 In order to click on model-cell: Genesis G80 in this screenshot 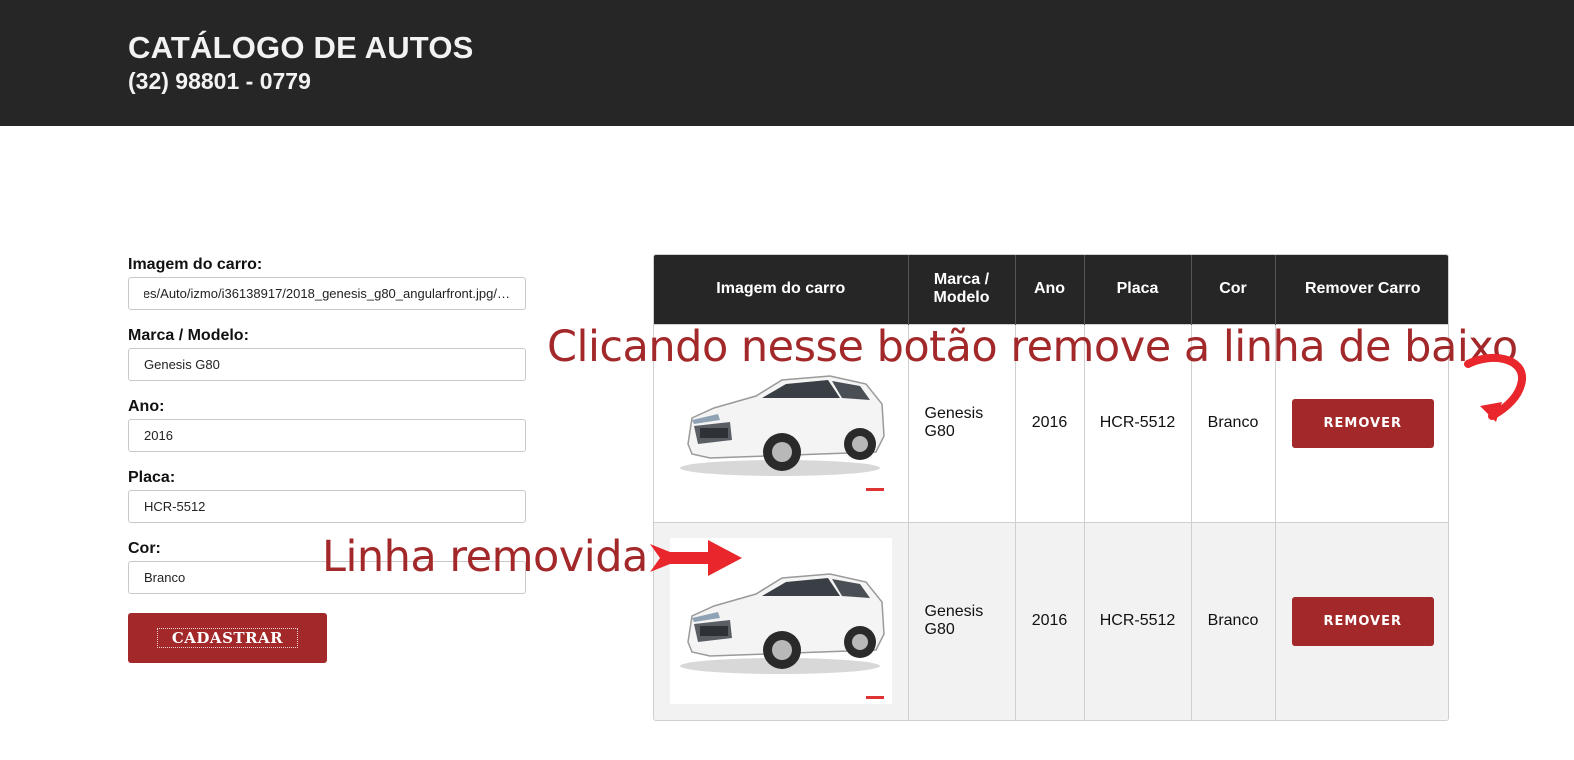, I will do `click(962, 620)`.